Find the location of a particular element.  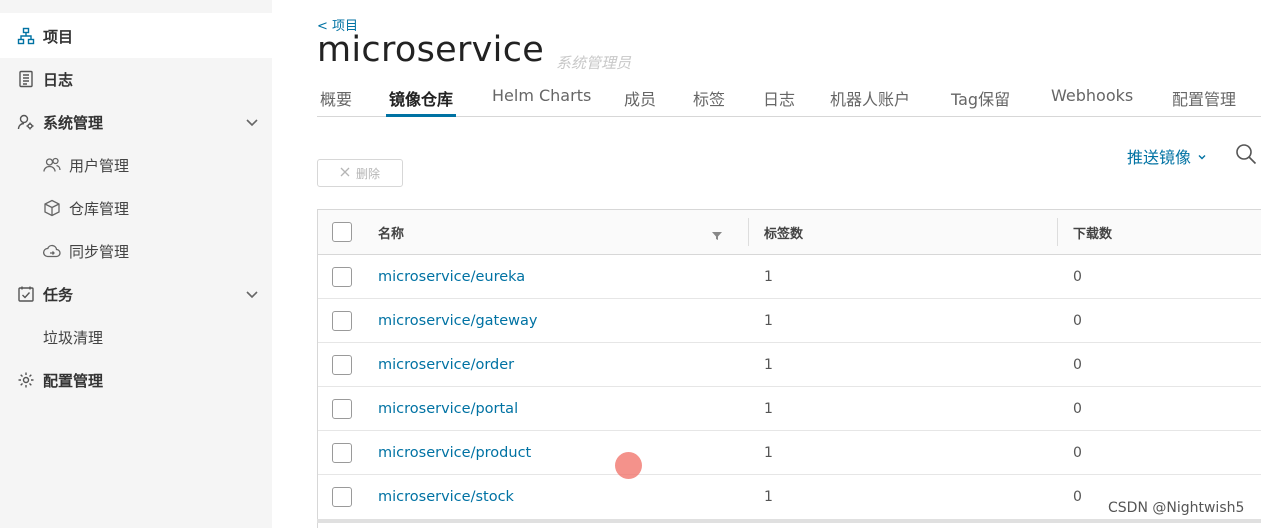

push-image-button: 推送镜像 is located at coordinates (1167, 156).